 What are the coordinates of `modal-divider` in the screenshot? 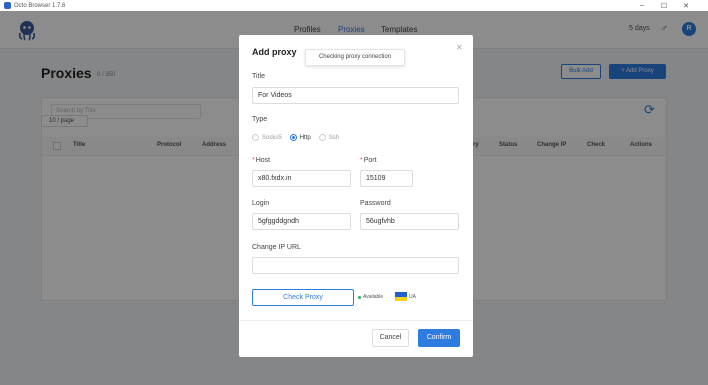 It's located at (356, 320).